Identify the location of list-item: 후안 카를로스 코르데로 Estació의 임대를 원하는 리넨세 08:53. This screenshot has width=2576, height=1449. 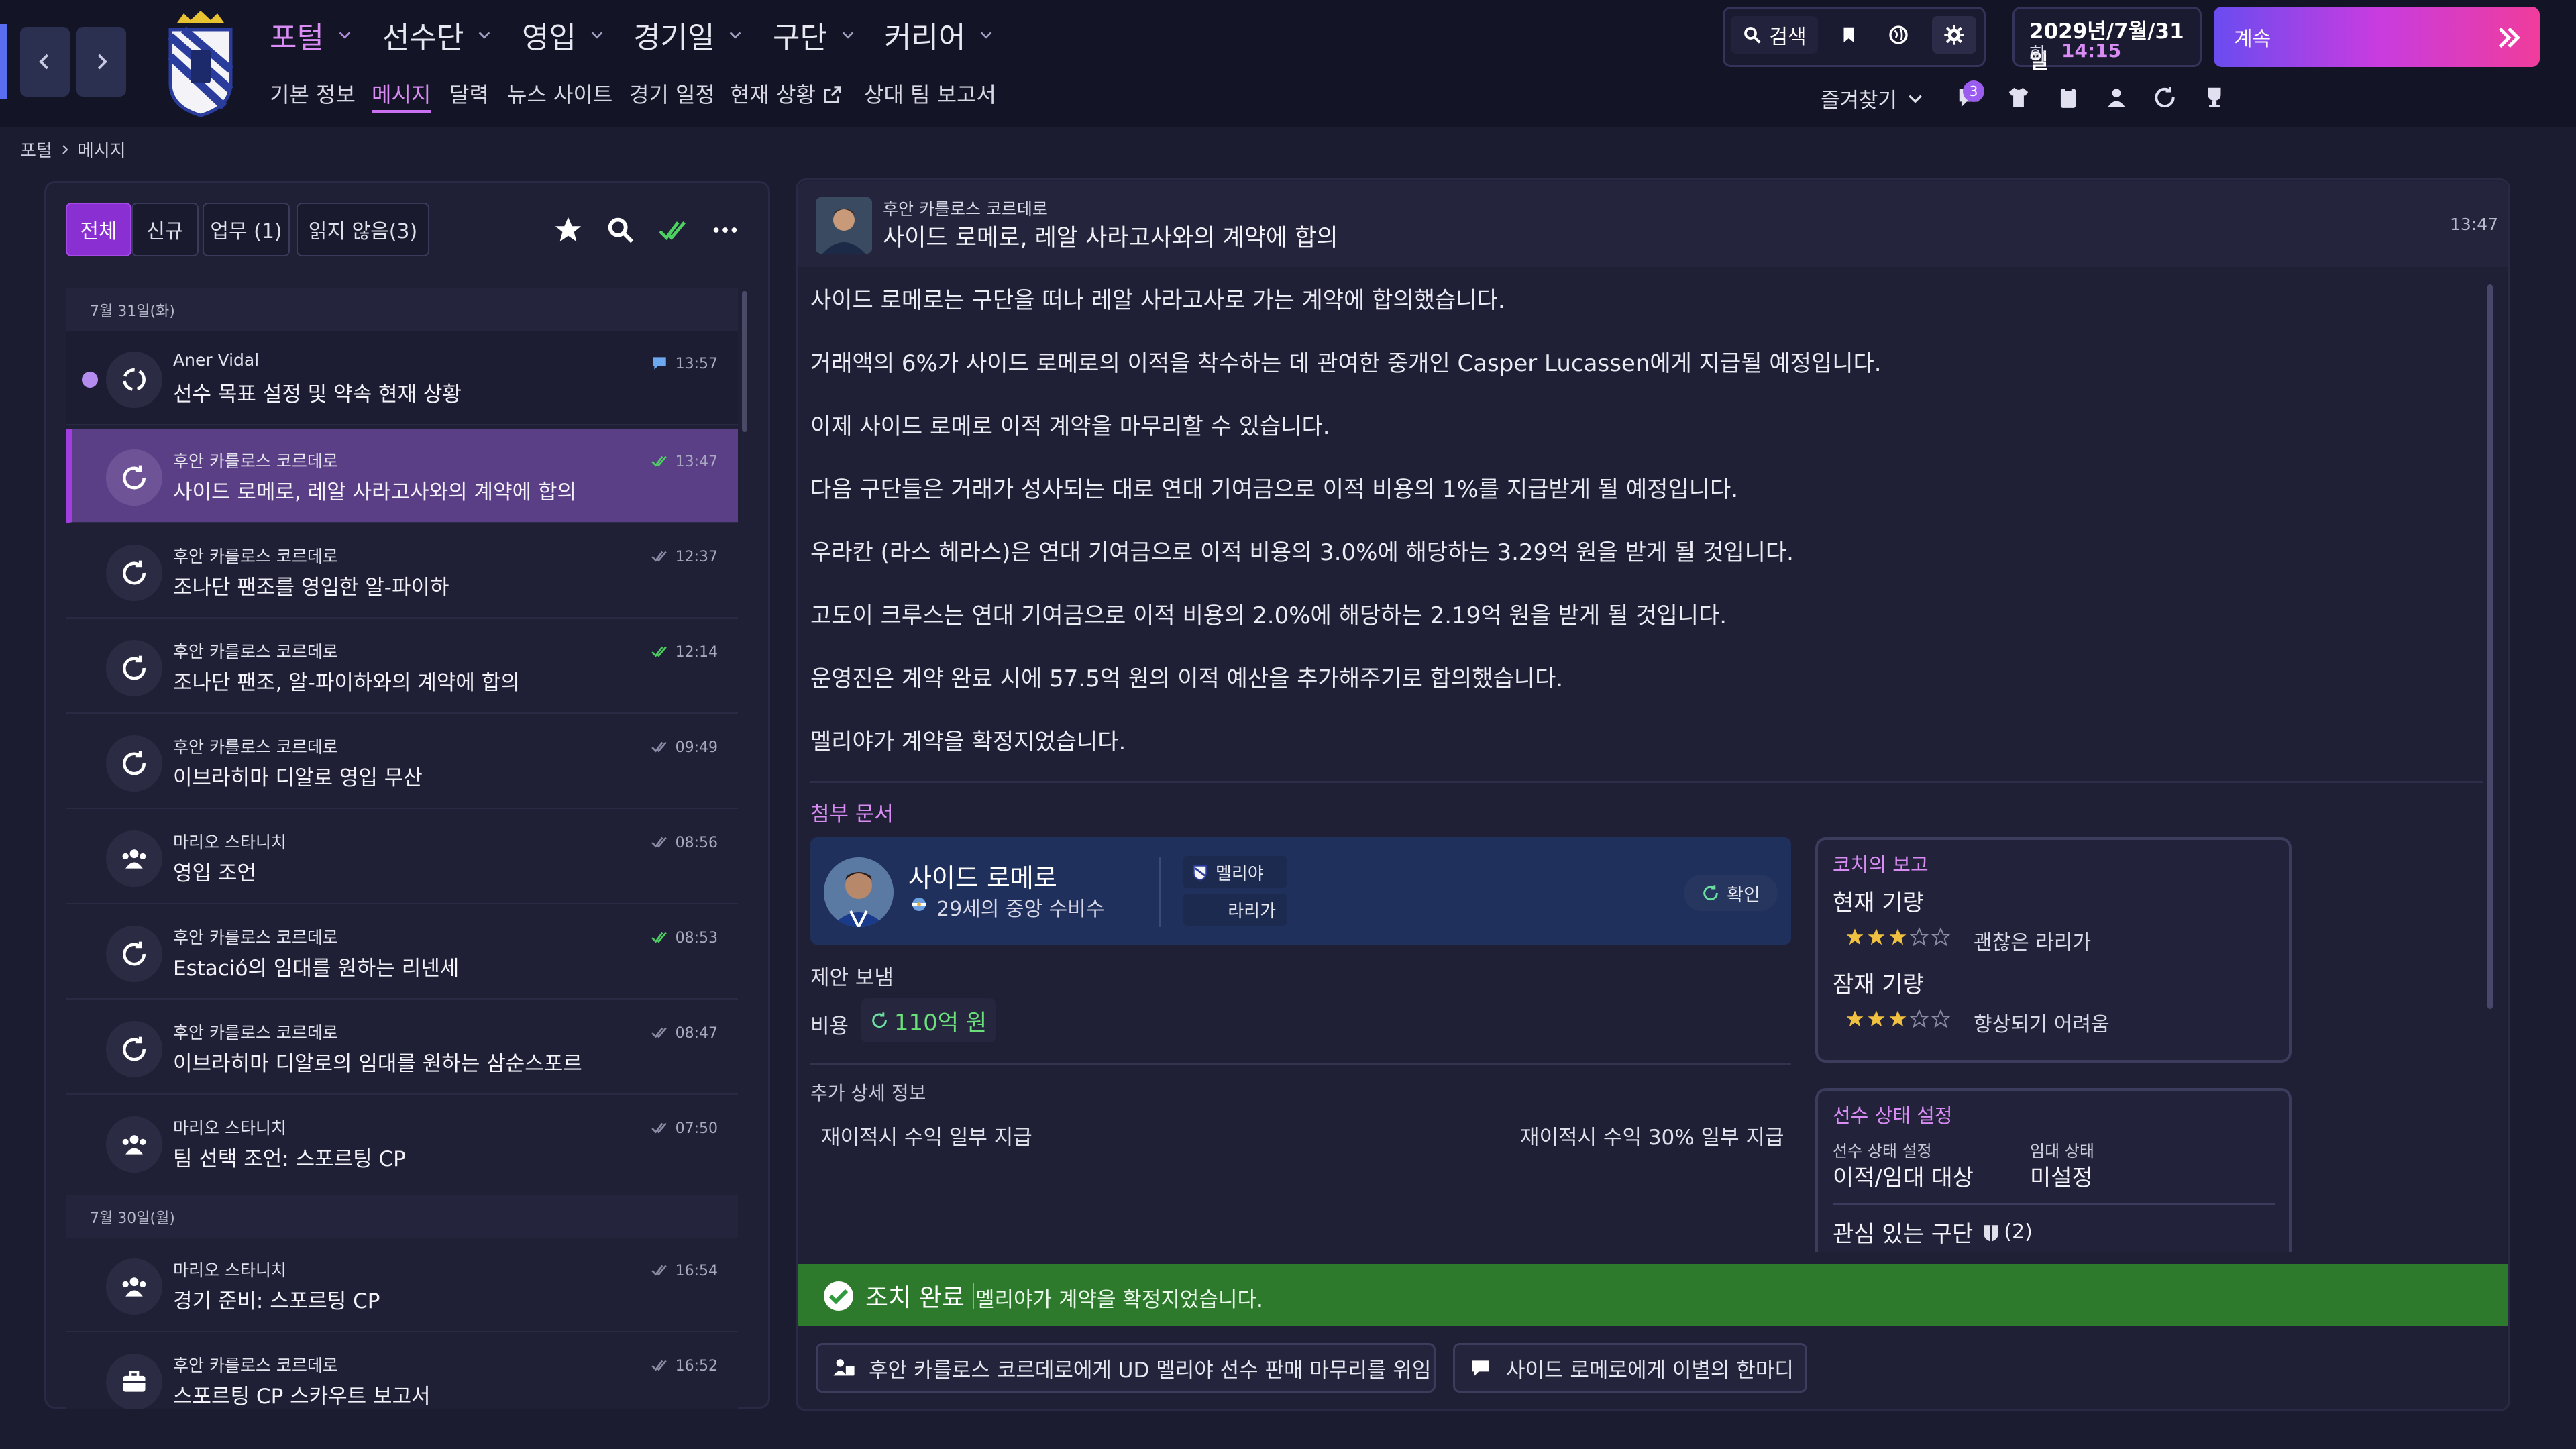
(402, 953).